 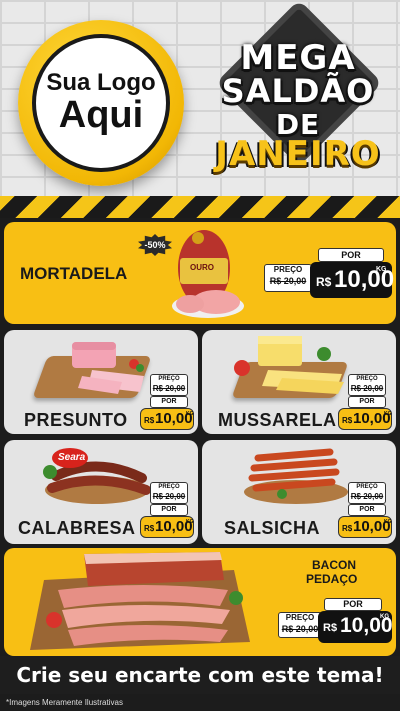 I want to click on logo-inner: Sua Logo Aqui, so click(x=101, y=103).